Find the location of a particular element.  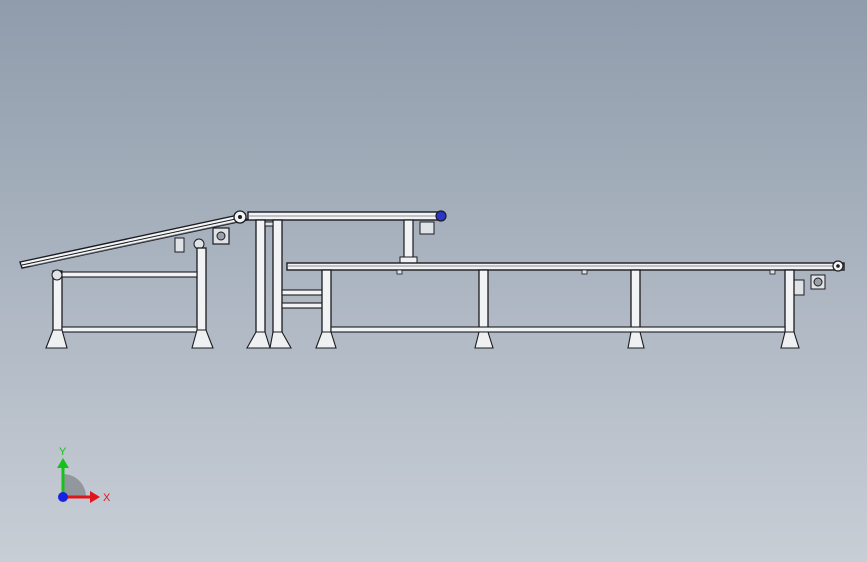

axis-y-label: Y is located at coordinates (63, 452).